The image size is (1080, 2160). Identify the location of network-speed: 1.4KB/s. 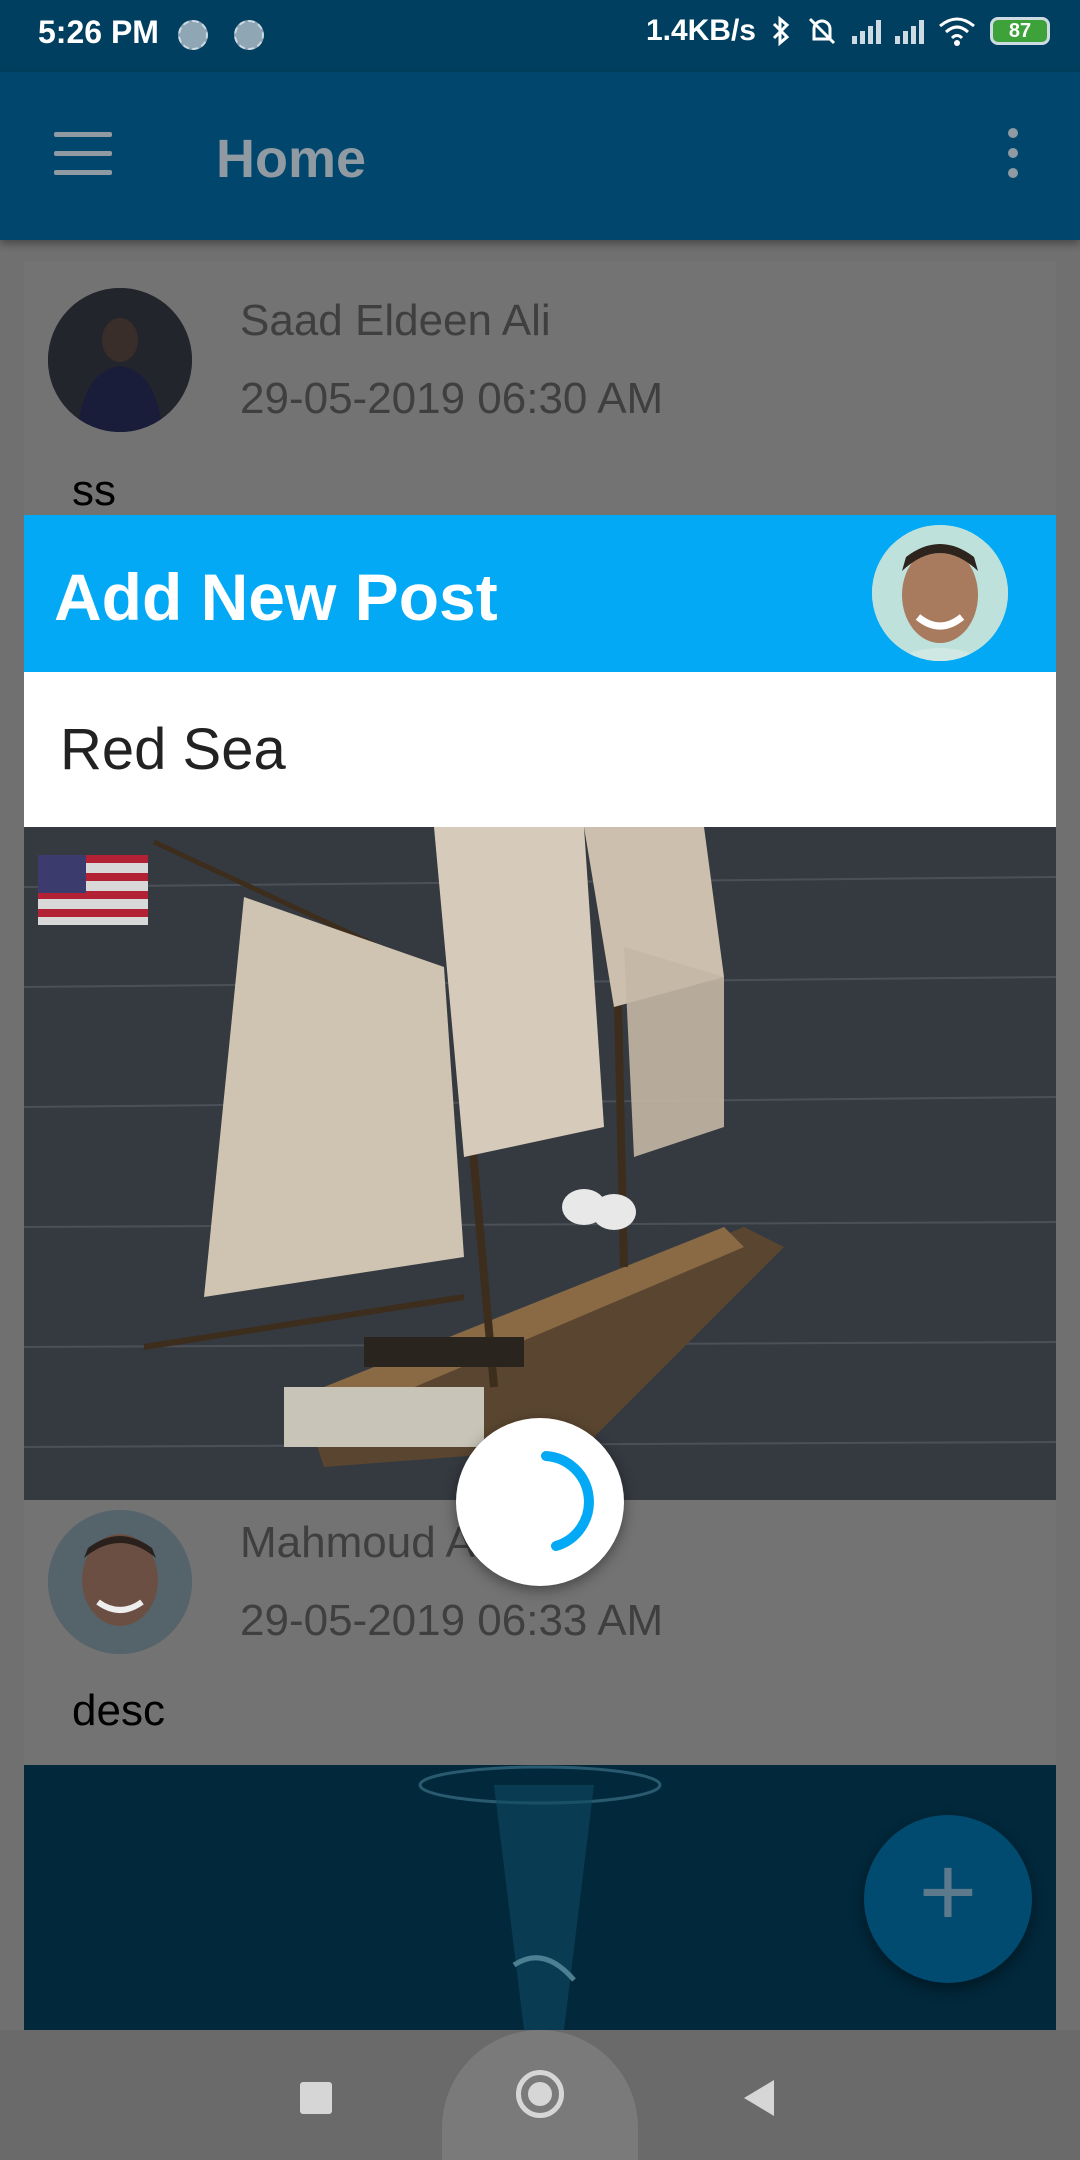
(700, 30).